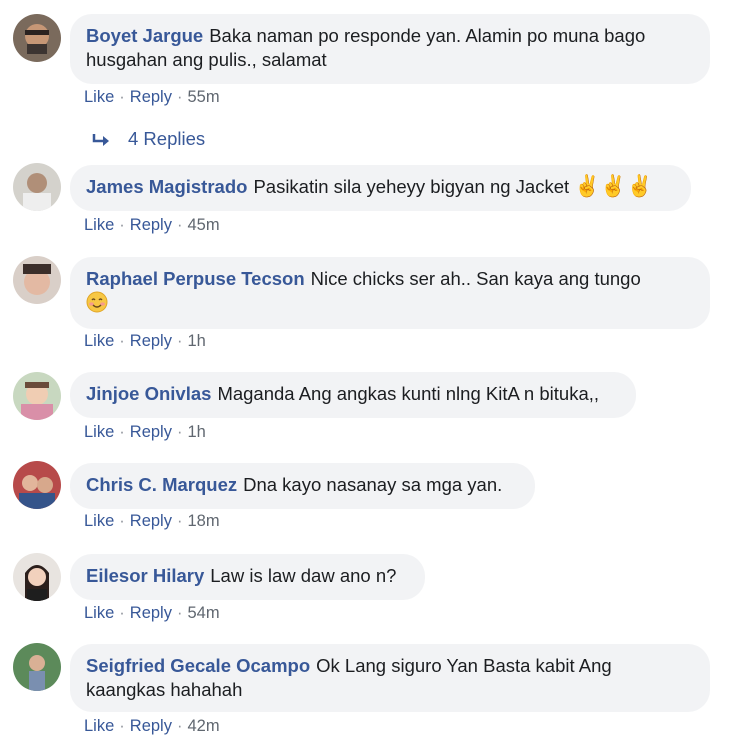 The height and width of the screenshot is (743, 750). I want to click on comment-text: Nice chicks ser ah.. San kaya ang tungo, so click(475, 278).